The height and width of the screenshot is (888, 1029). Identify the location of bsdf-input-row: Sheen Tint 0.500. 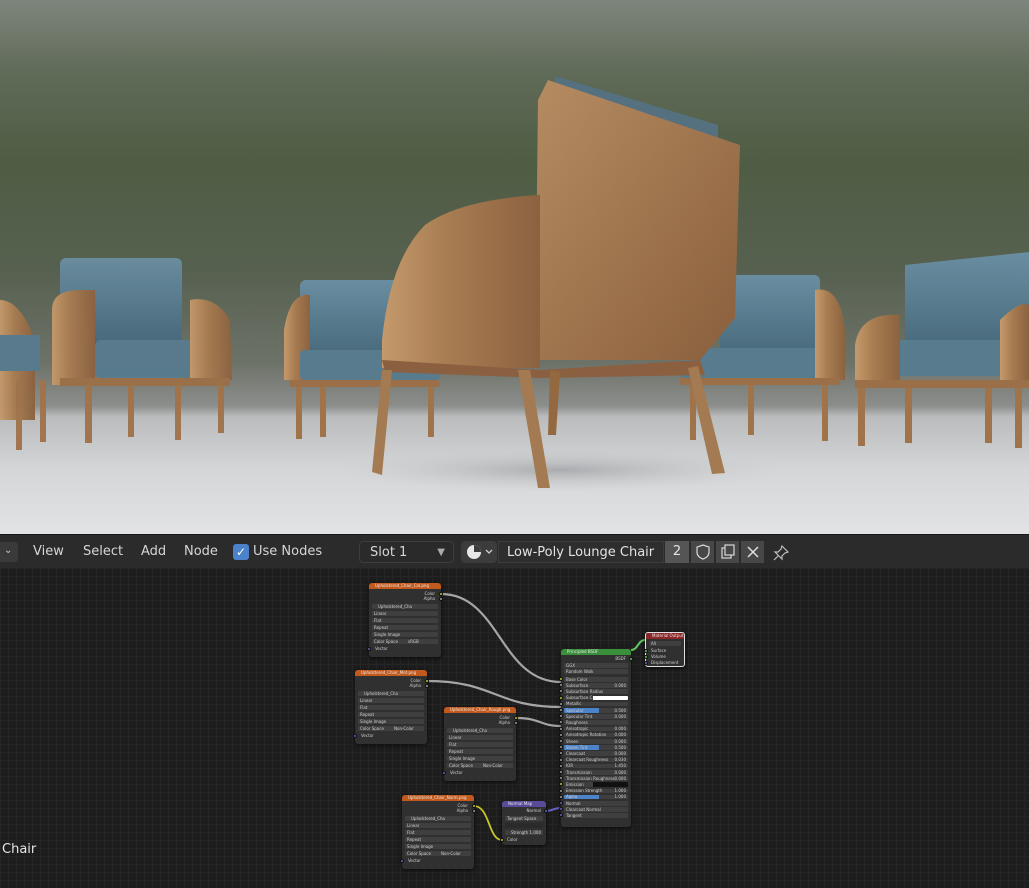
(596, 747).